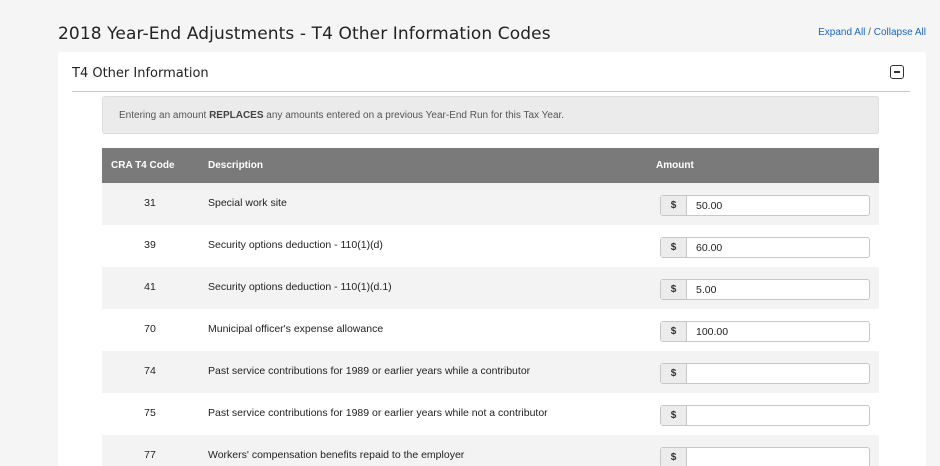 Image resolution: width=940 pixels, height=466 pixels. What do you see at coordinates (247, 203) in the screenshot?
I see `row-description: Special work site` at bounding box center [247, 203].